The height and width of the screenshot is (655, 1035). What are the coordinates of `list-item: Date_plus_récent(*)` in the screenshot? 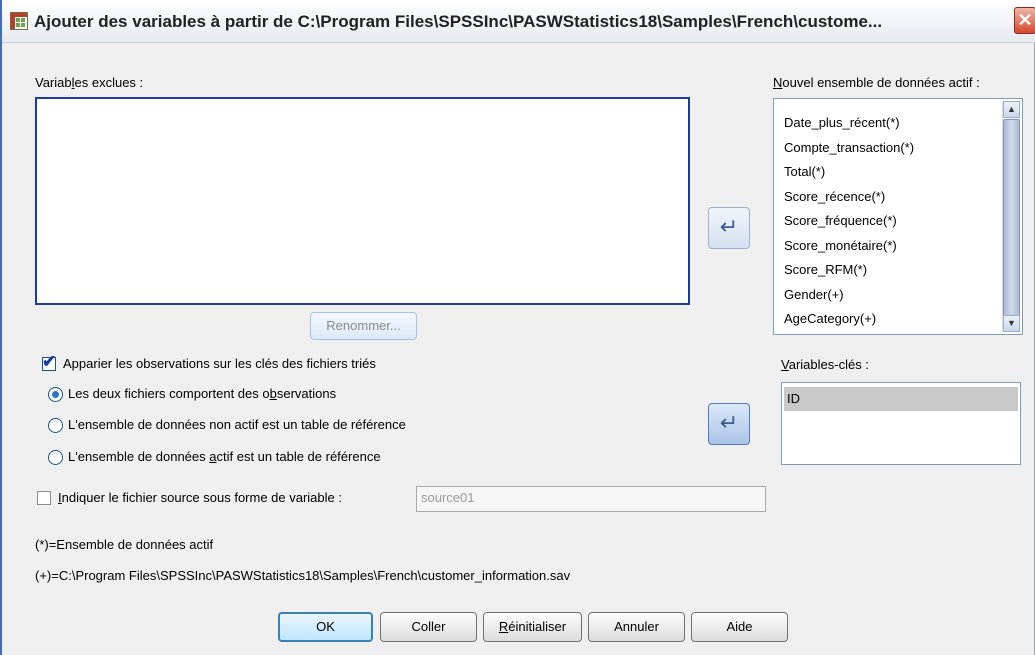 It's located at (888, 123).